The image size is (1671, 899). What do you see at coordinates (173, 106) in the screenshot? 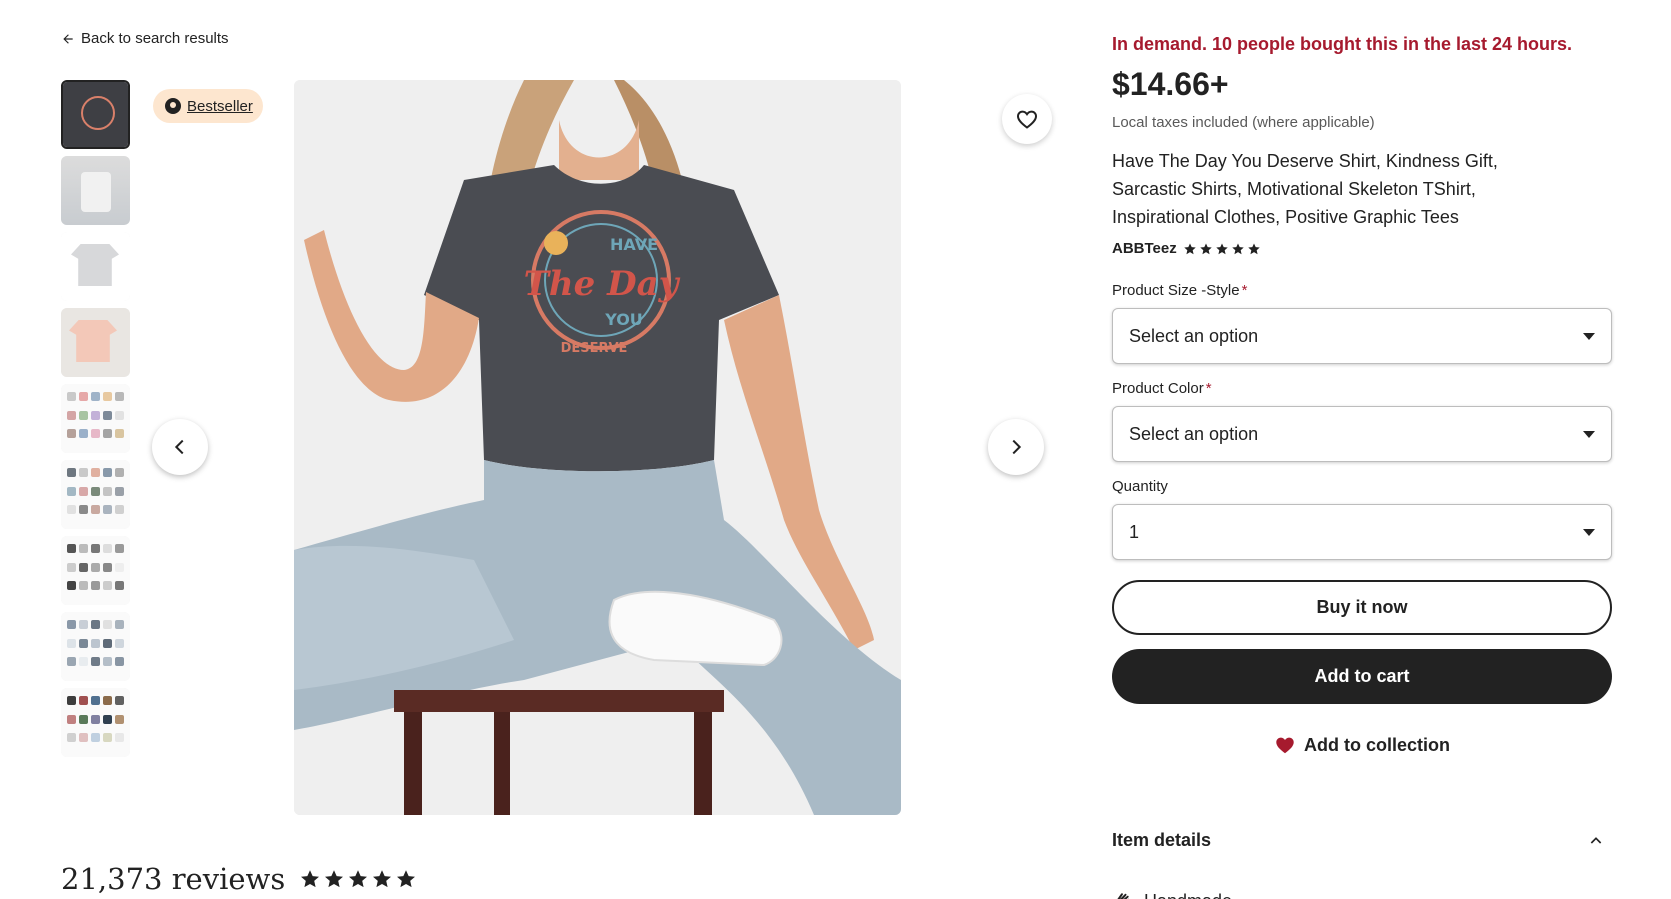
I see `award-icon` at bounding box center [173, 106].